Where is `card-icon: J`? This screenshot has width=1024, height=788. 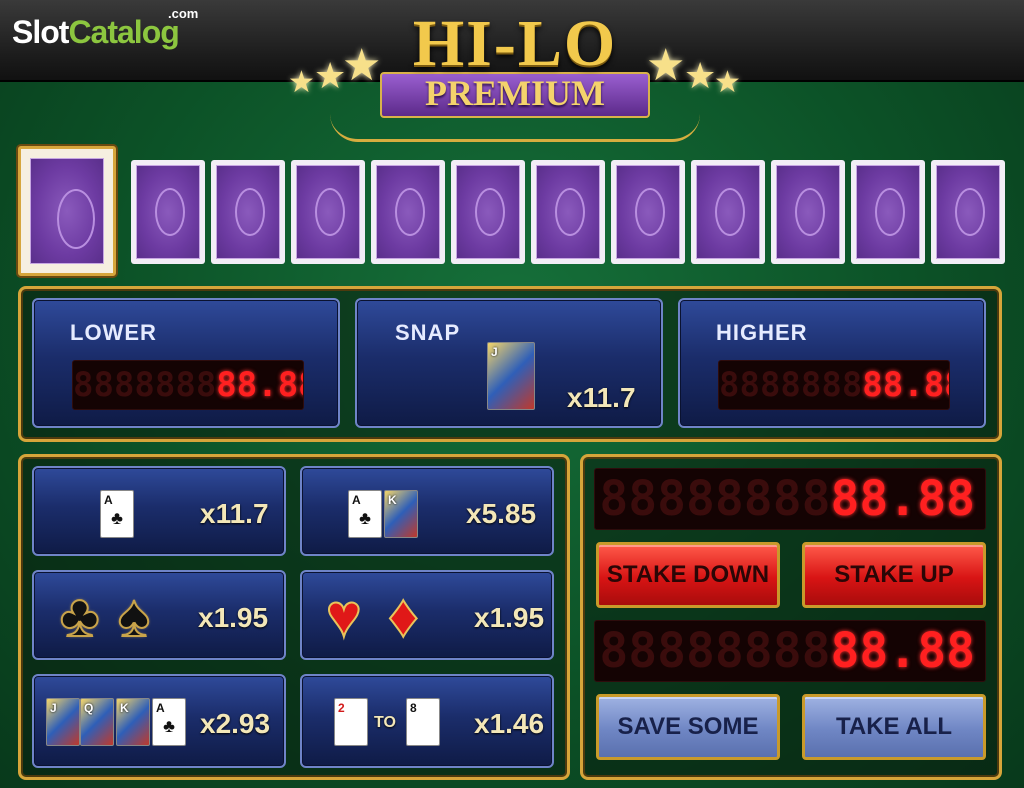 card-icon: J is located at coordinates (63, 722).